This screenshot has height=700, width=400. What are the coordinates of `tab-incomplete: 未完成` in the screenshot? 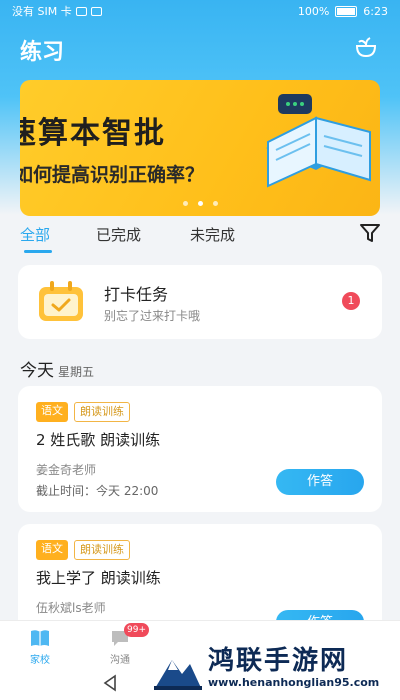 It's located at (212, 234).